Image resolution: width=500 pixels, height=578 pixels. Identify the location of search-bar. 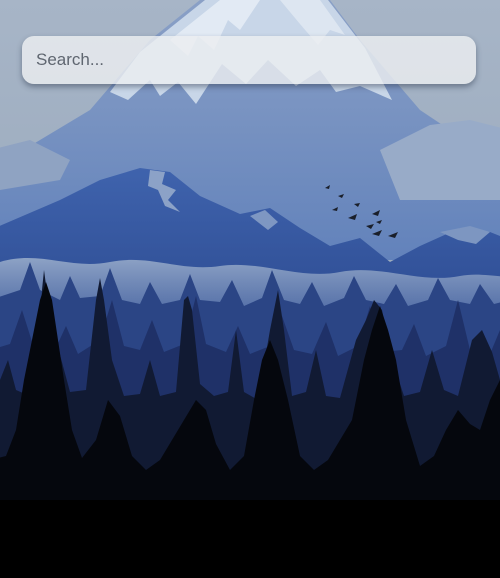
(249, 60).